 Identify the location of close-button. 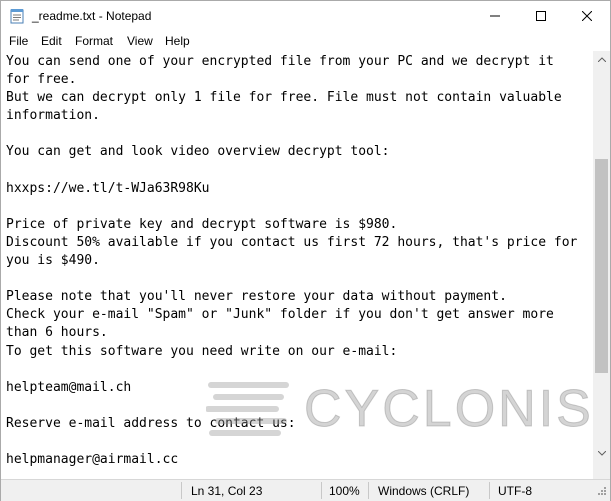
(587, 16).